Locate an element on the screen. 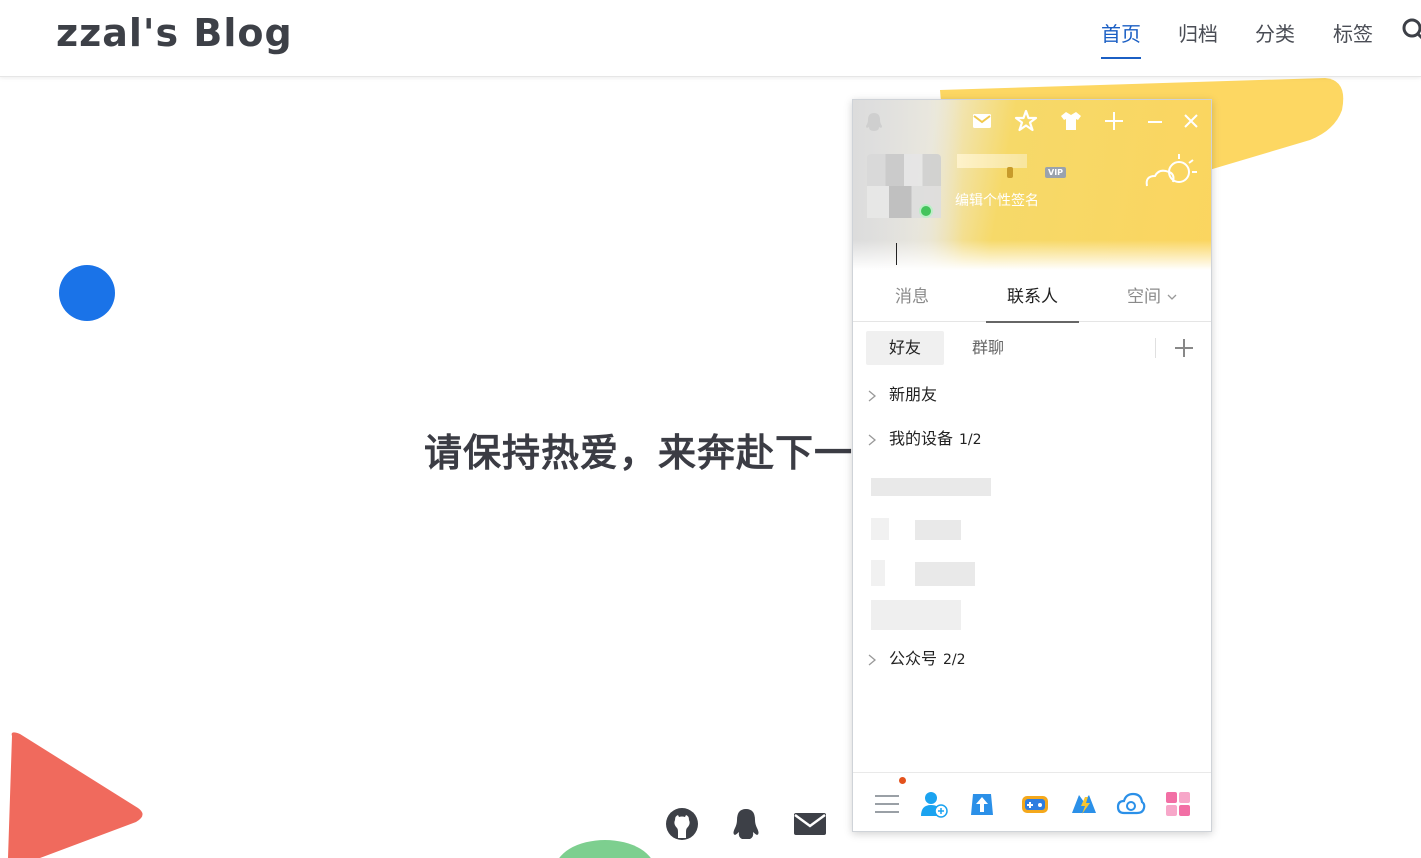 This screenshot has height=858, width=1421. qq-games-icon is located at coordinates (1084, 804).